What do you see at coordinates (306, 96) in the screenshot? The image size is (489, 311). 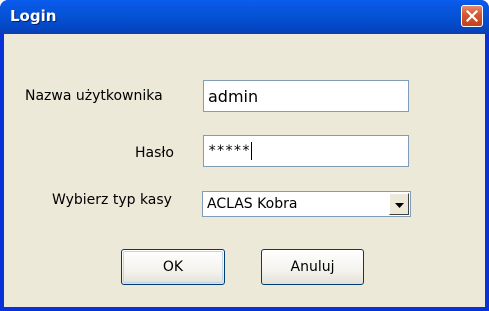 I see `username-field: admin` at bounding box center [306, 96].